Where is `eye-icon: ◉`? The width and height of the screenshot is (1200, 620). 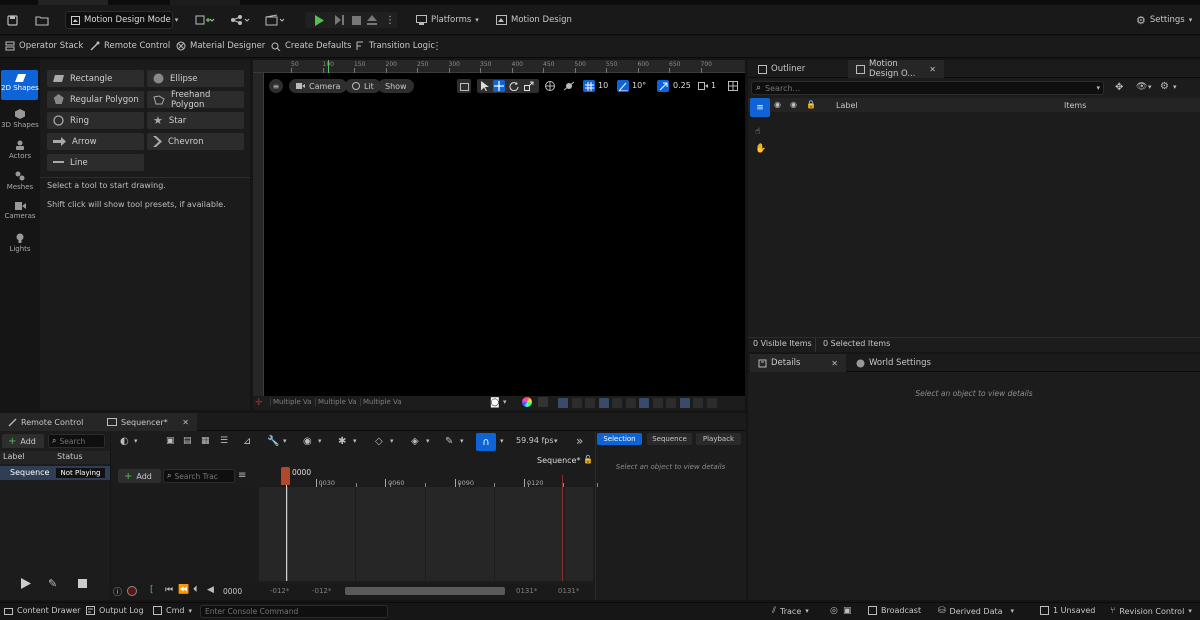 eye-icon: ◉ is located at coordinates (307, 441).